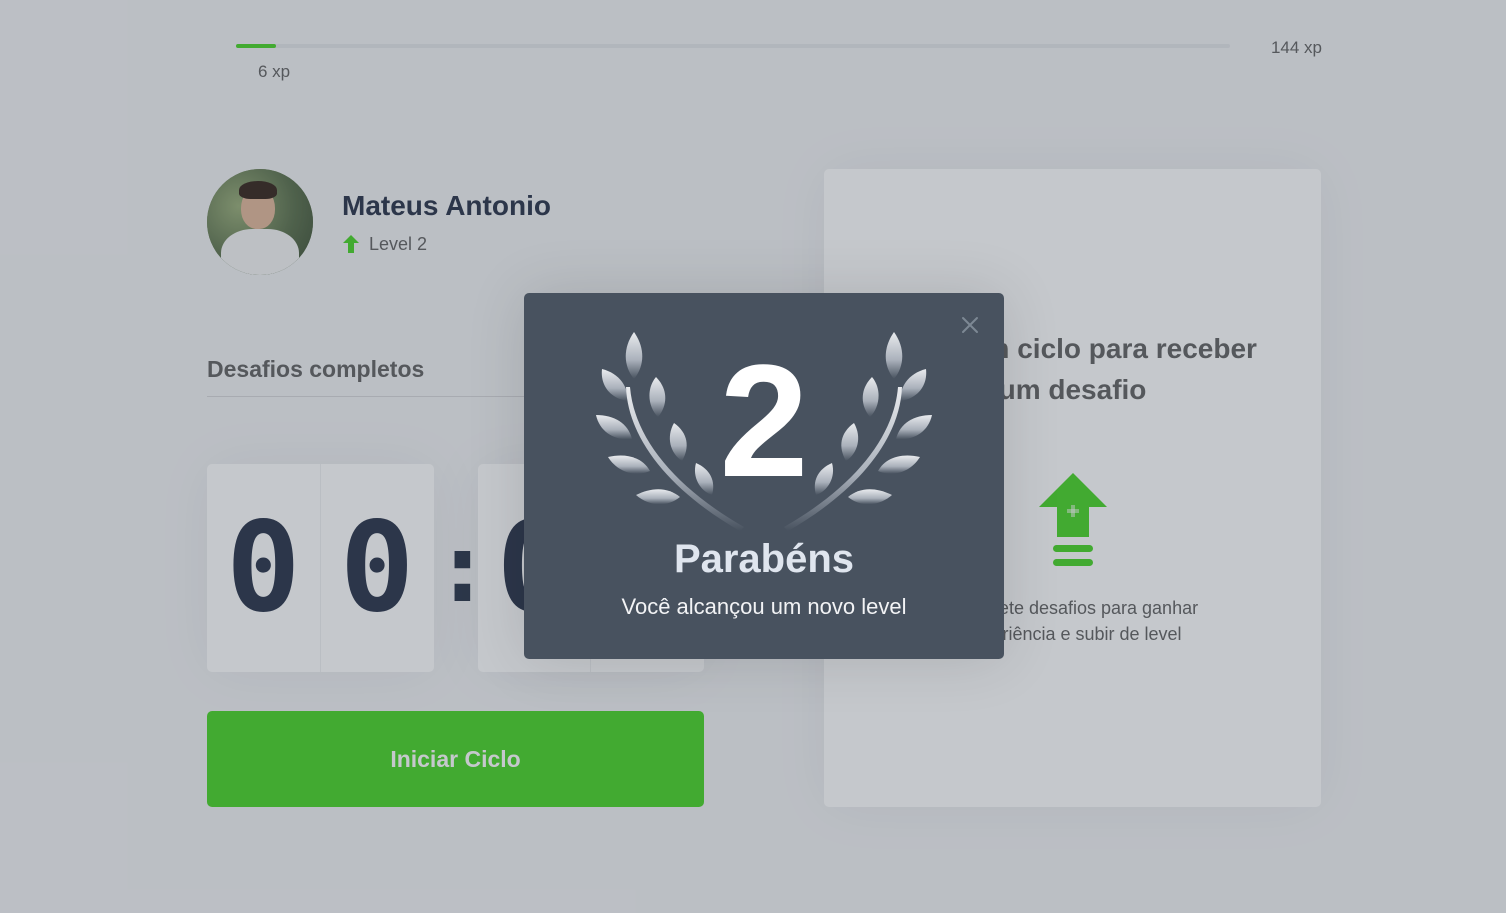 The height and width of the screenshot is (913, 1506). What do you see at coordinates (764, 420) in the screenshot?
I see `new-level-number: 2` at bounding box center [764, 420].